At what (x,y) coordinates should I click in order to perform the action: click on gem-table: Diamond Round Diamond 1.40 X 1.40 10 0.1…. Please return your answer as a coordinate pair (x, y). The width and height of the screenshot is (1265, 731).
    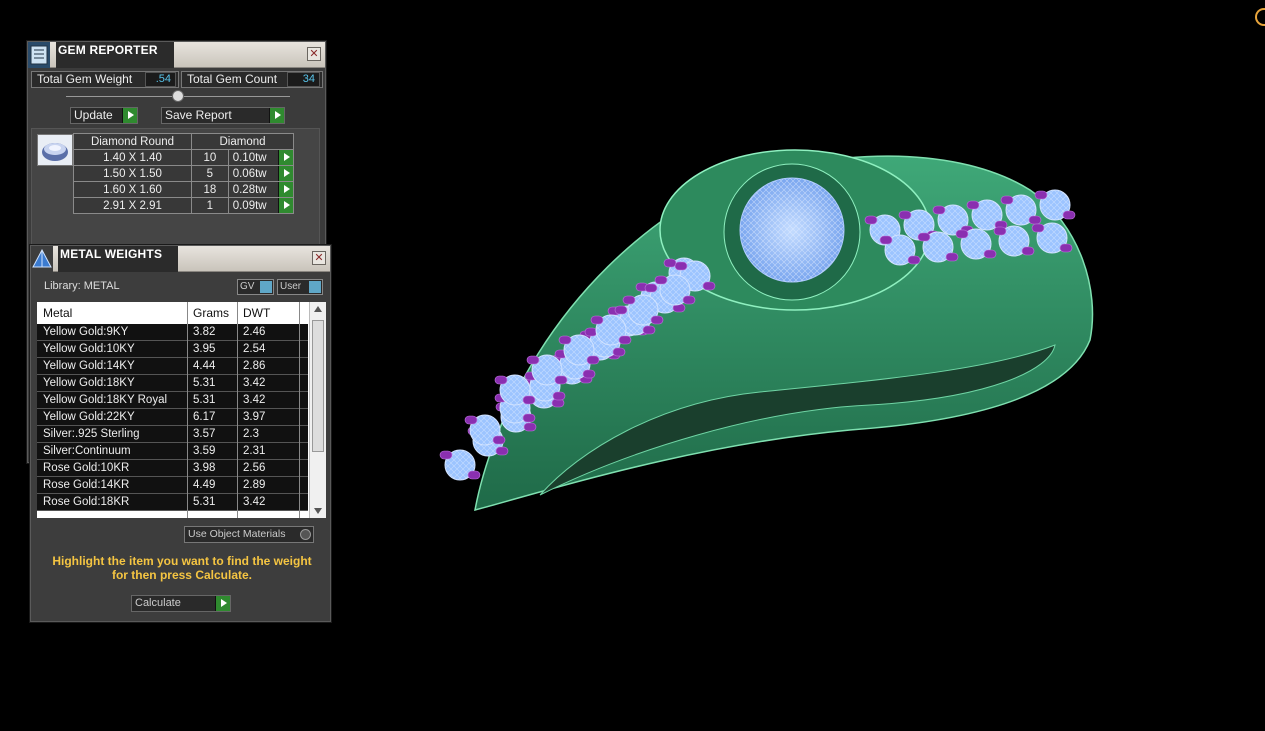
    Looking at the image, I should click on (184, 173).